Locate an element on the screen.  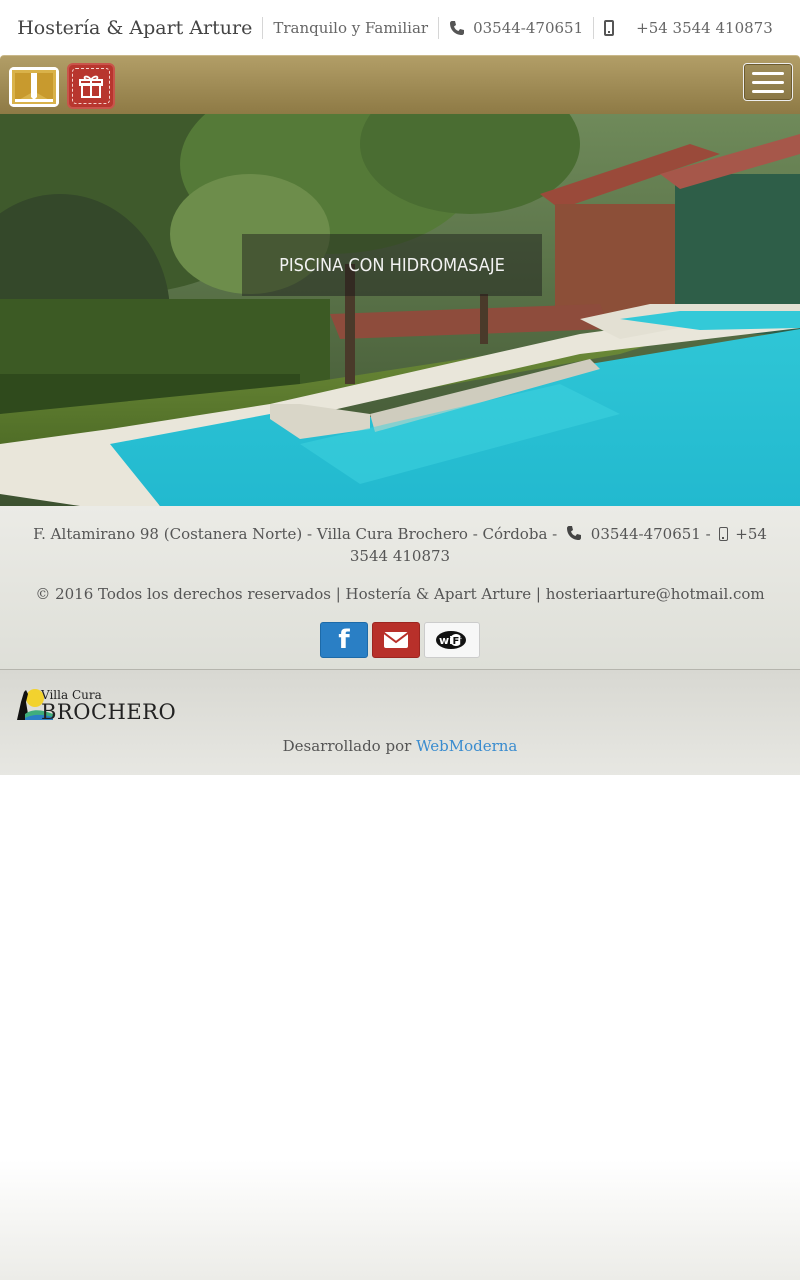
tagline-text: Tranquilo y Familiar is located at coordinates (351, 28).